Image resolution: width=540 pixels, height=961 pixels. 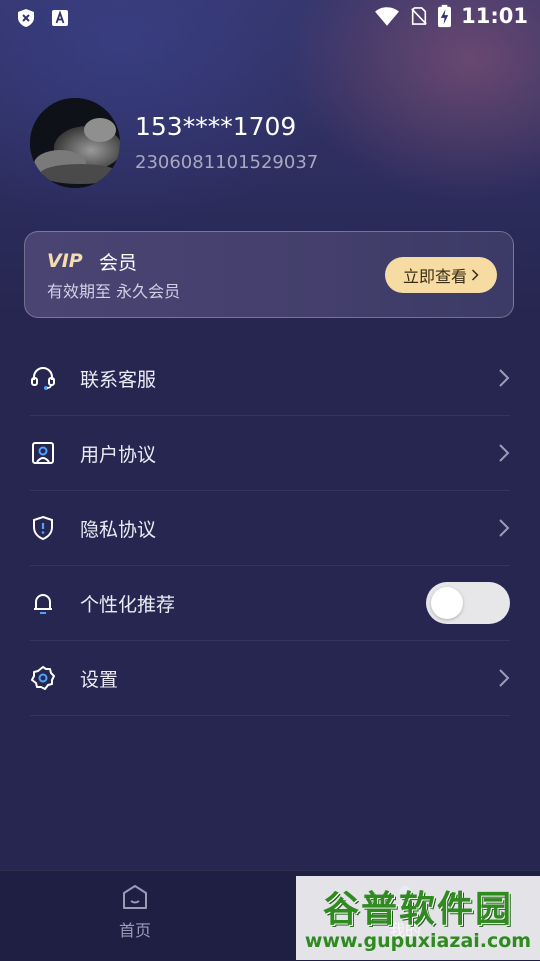 I want to click on watermark-title: 谷普软件园, so click(x=417, y=909).